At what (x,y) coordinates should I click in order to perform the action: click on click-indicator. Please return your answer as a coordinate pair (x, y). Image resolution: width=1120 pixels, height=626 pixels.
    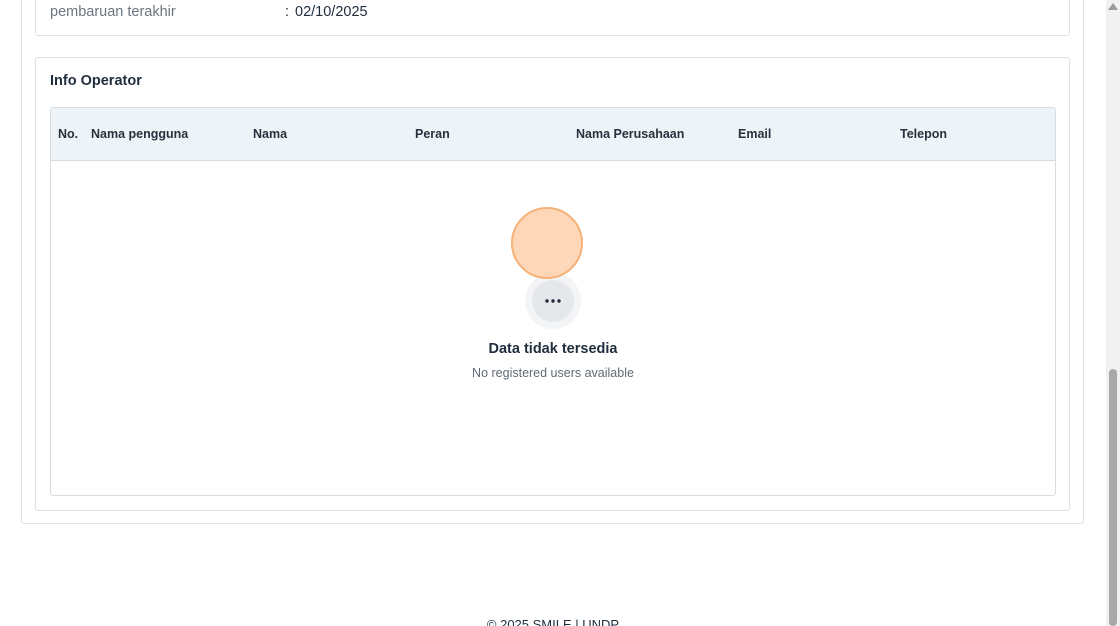
    Looking at the image, I should click on (547, 243).